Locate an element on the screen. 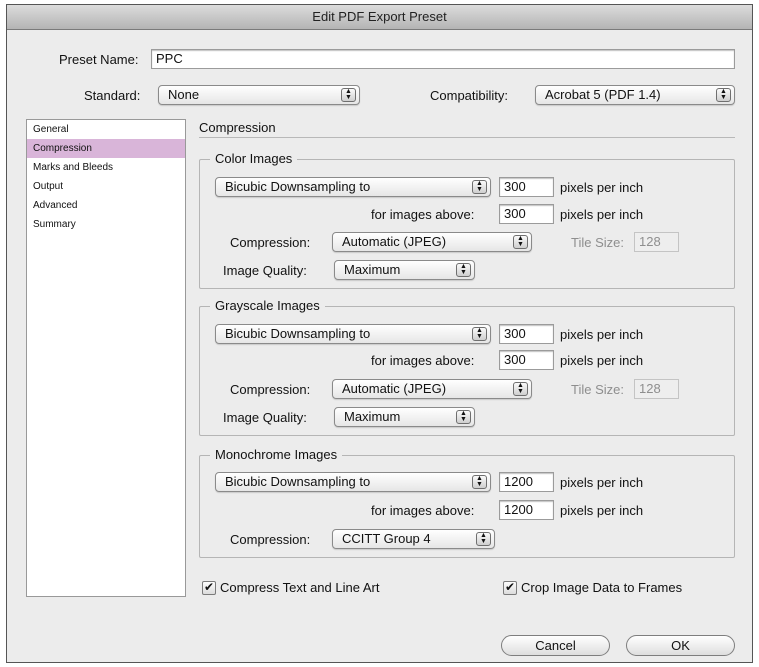  grayscale-compression-select: Automatic (JPEG) ▲ ▼ is located at coordinates (432, 389).